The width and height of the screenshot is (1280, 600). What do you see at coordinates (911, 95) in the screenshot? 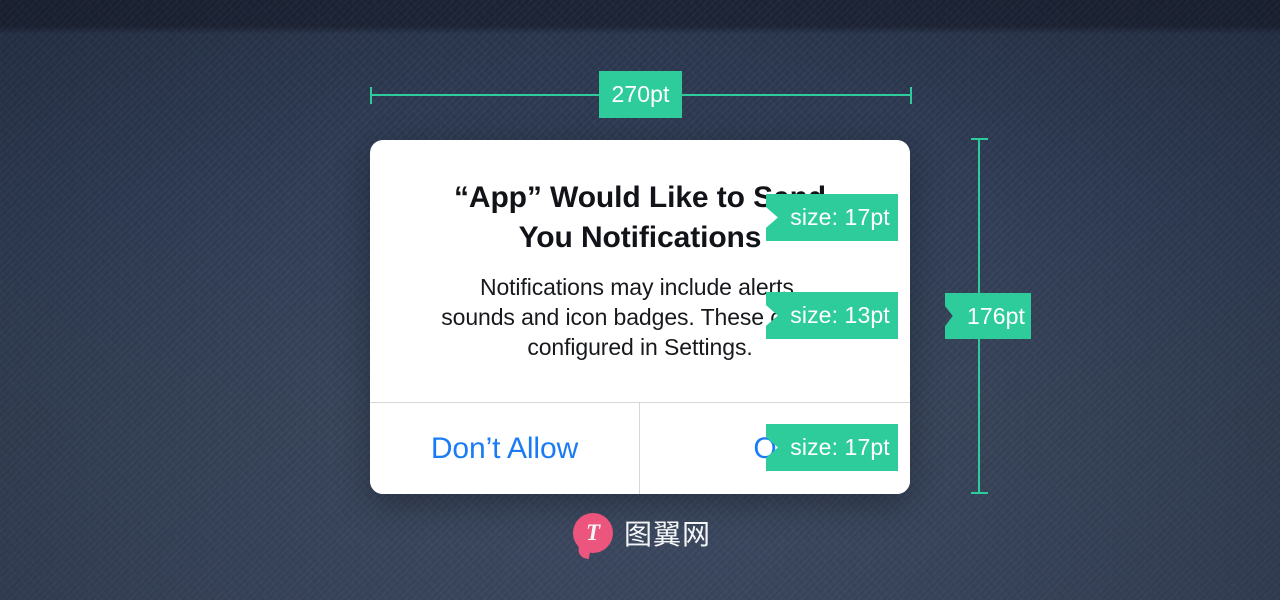
I see `width-dimension-cap-right` at bounding box center [911, 95].